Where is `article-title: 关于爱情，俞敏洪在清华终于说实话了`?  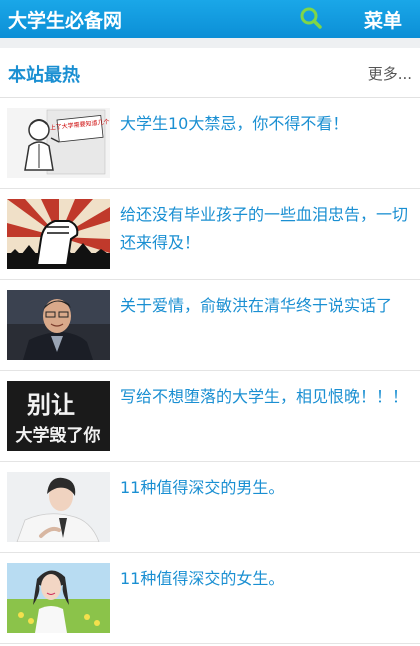 article-title: 关于爱情，俞敏洪在清华终于说实话了 is located at coordinates (264, 306).